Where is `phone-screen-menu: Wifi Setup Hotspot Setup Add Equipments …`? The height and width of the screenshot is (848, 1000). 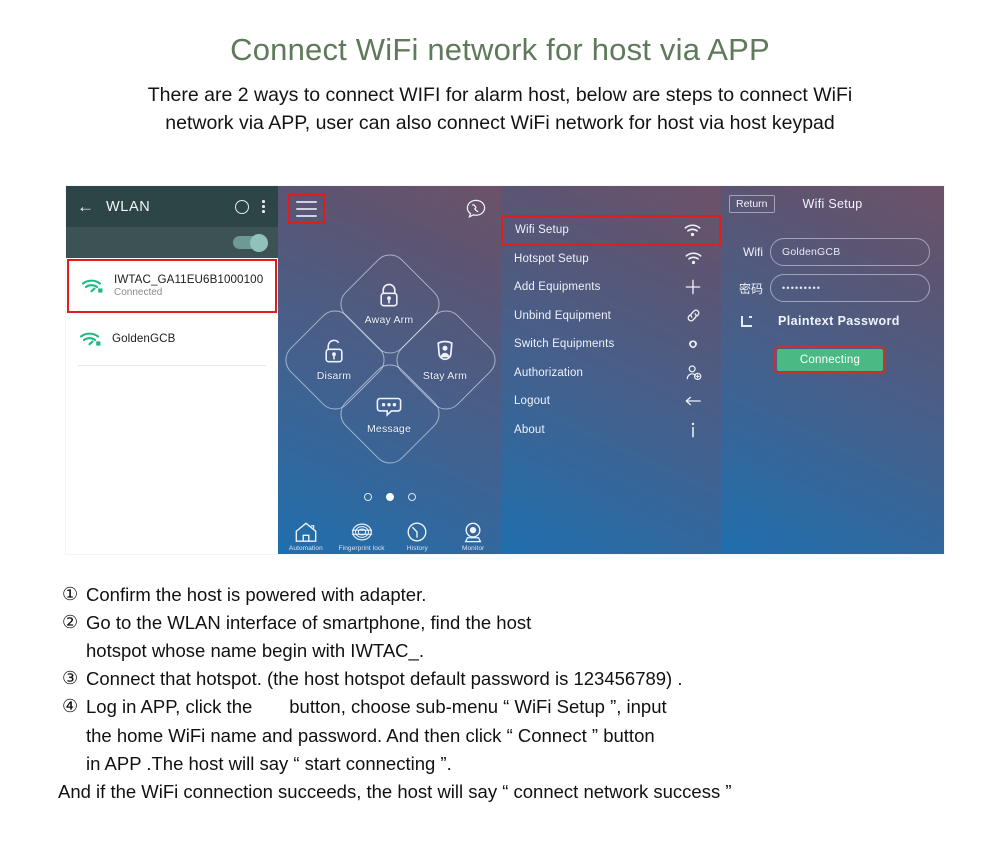 phone-screen-menu: Wifi Setup Hotspot Setup Add Equipments … is located at coordinates (611, 370).